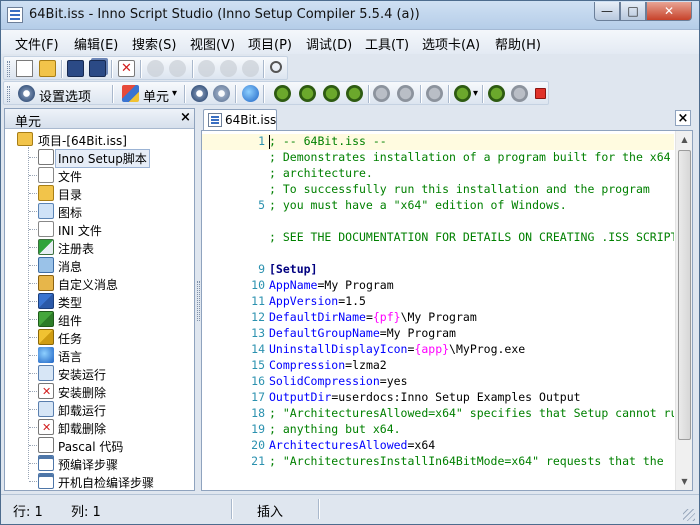  Describe the element at coordinates (109, 337) in the screenshot. I see `tree-item: 任务` at that location.